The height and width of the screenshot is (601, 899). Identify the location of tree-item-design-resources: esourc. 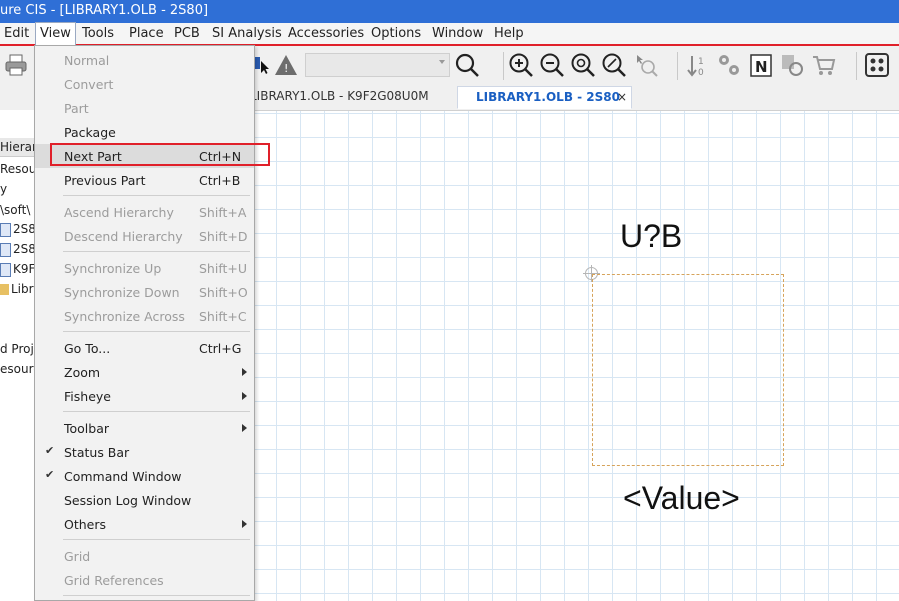
(17, 369).